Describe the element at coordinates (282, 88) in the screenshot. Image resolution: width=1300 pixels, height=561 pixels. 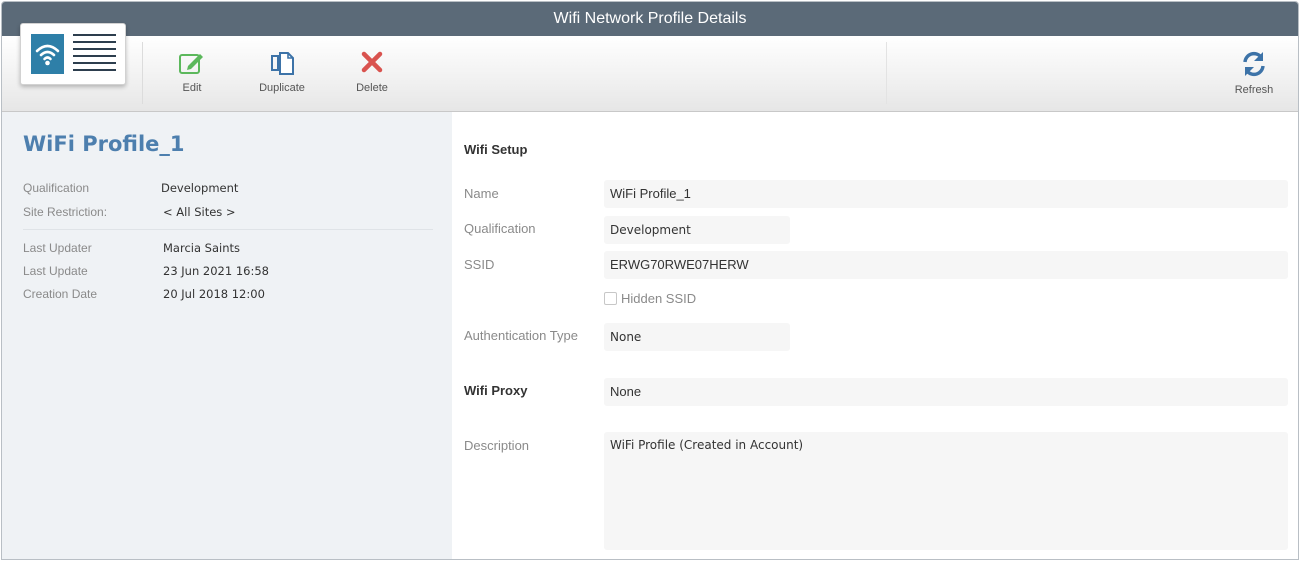
I see `duplicate-label: Duplicate` at that location.